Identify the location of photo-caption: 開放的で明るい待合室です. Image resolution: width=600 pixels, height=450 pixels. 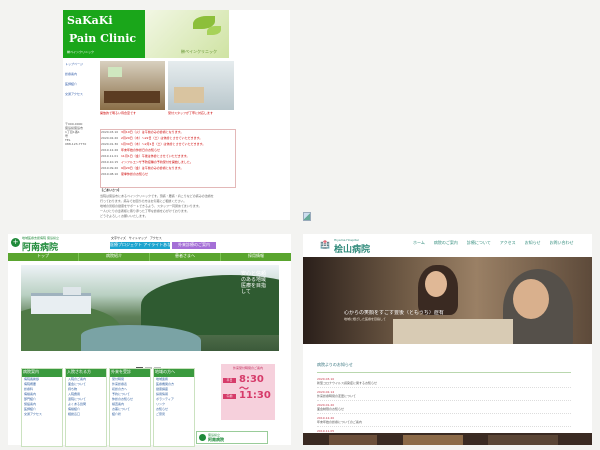
(118, 113).